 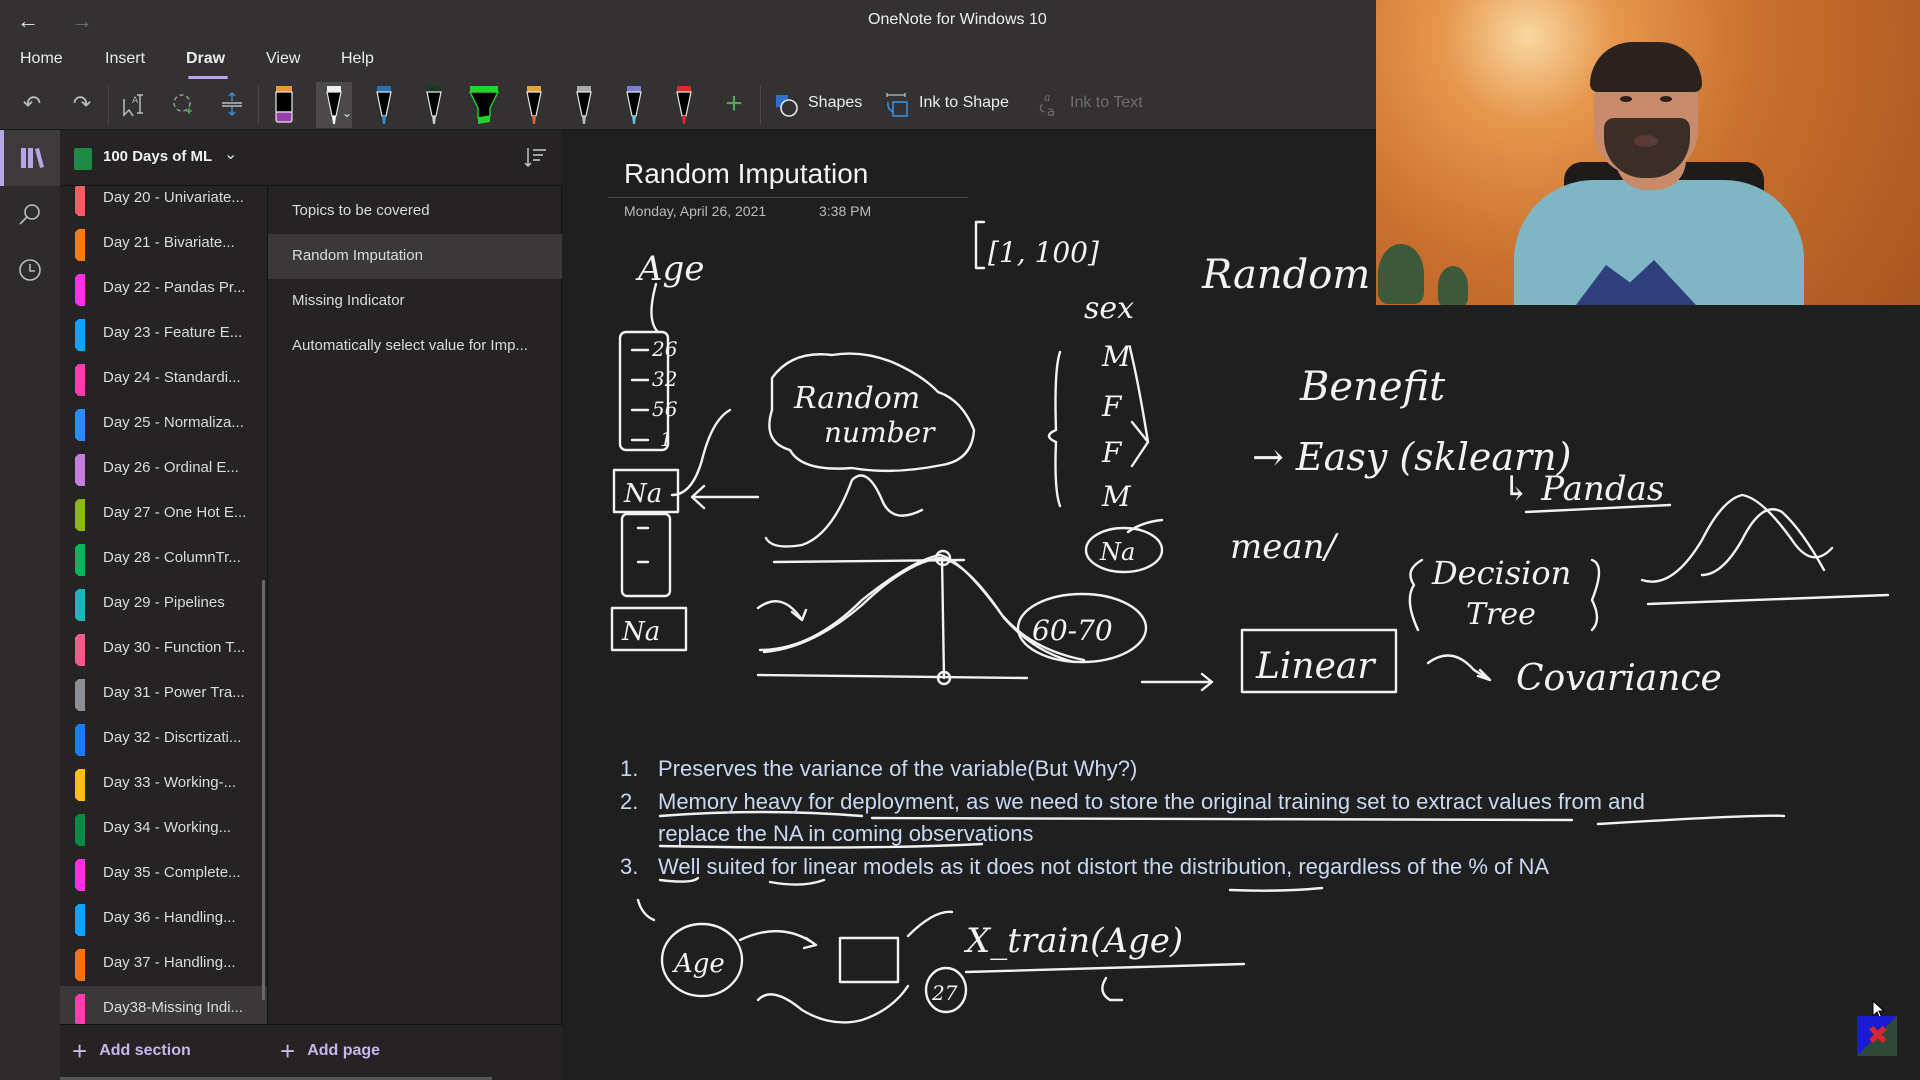 What do you see at coordinates (357, 255) in the screenshot?
I see `page-label: Random Imputation` at bounding box center [357, 255].